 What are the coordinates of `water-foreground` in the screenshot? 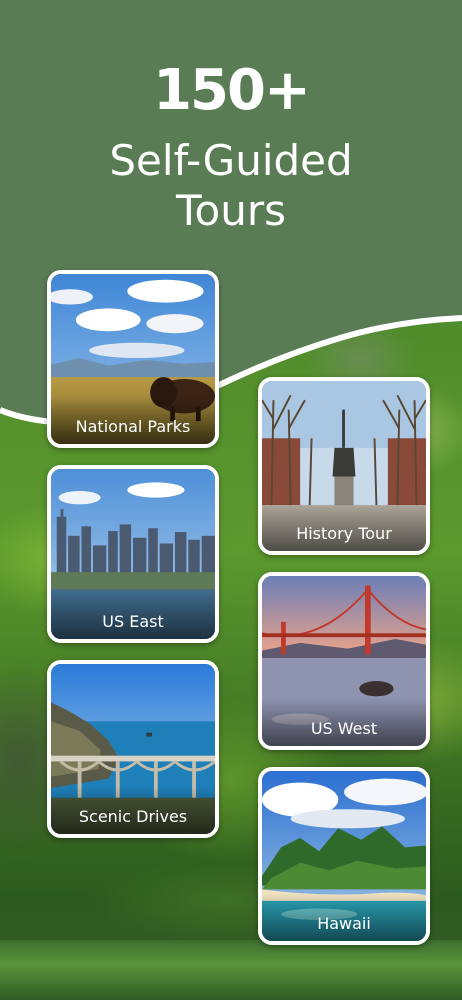 It's located at (231, 970).